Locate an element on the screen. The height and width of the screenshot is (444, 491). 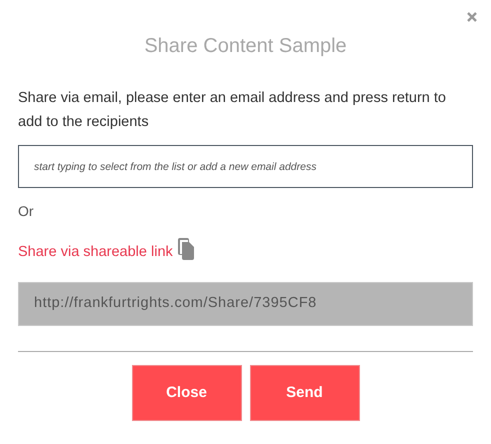
dialog-title: Share Content Sample is located at coordinates (245, 46).